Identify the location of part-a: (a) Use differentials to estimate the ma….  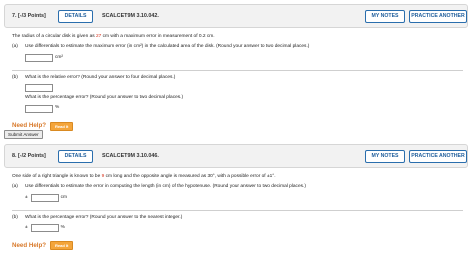
(237, 54).